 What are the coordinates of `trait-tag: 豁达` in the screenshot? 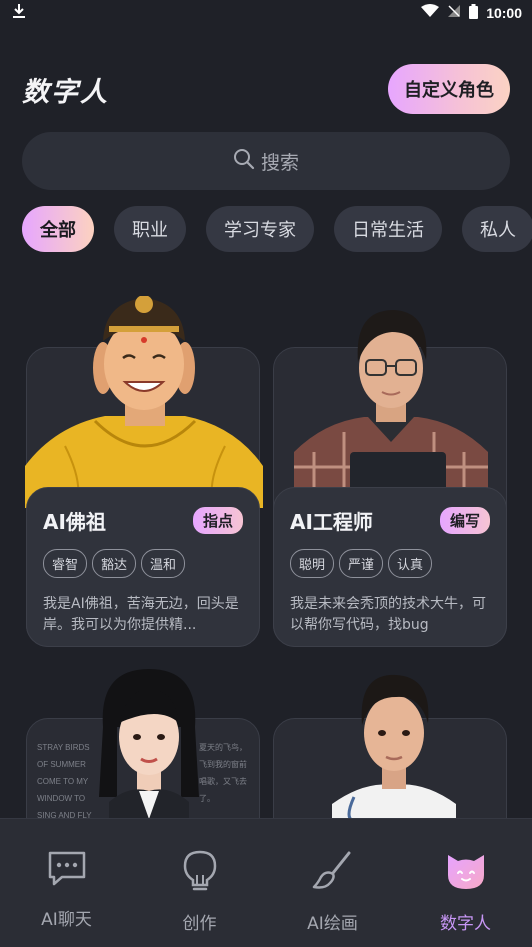 It's located at (114, 563).